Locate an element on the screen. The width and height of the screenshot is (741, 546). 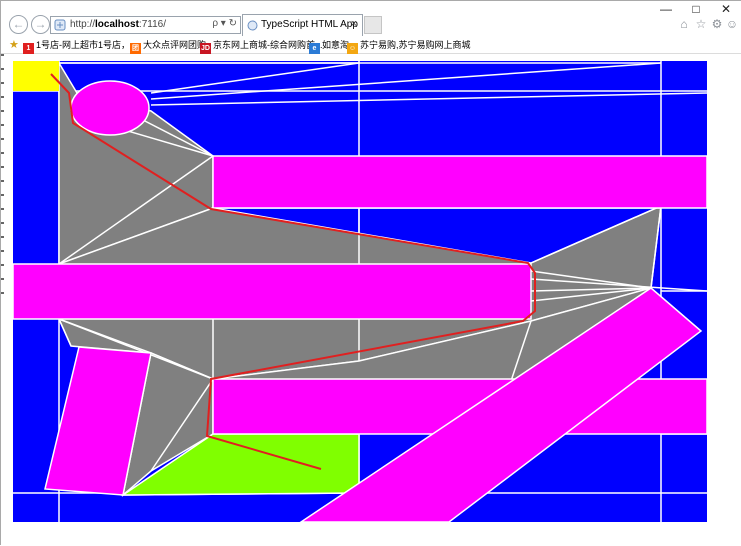
obstacle-ellipse is located at coordinates (110, 108).